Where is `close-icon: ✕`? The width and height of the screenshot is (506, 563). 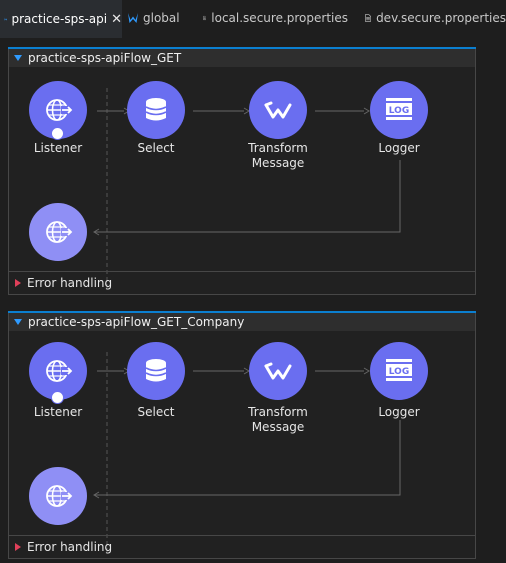
close-icon: ✕ is located at coordinates (116, 19).